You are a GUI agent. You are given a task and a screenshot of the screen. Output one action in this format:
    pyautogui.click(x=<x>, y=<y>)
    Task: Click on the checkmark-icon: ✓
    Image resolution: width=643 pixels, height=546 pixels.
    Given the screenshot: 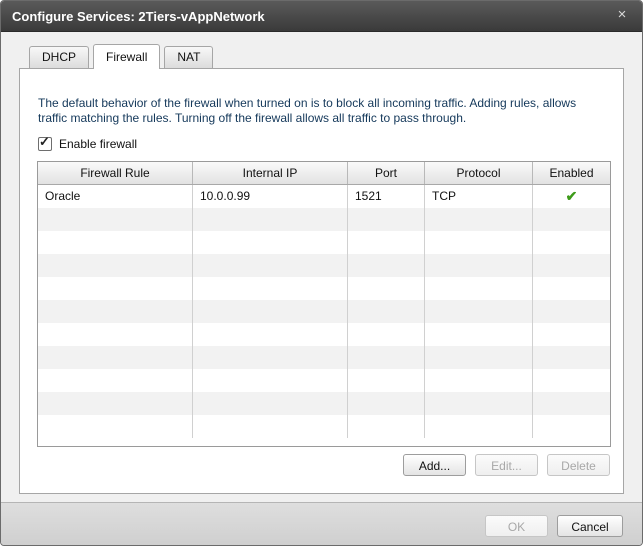 What is the action you would take?
    pyautogui.click(x=44, y=141)
    